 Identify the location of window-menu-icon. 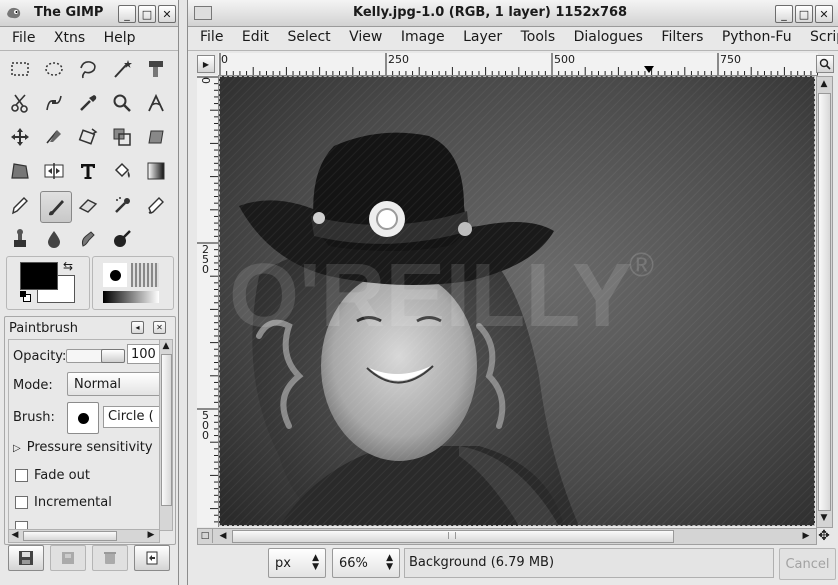
(203, 13).